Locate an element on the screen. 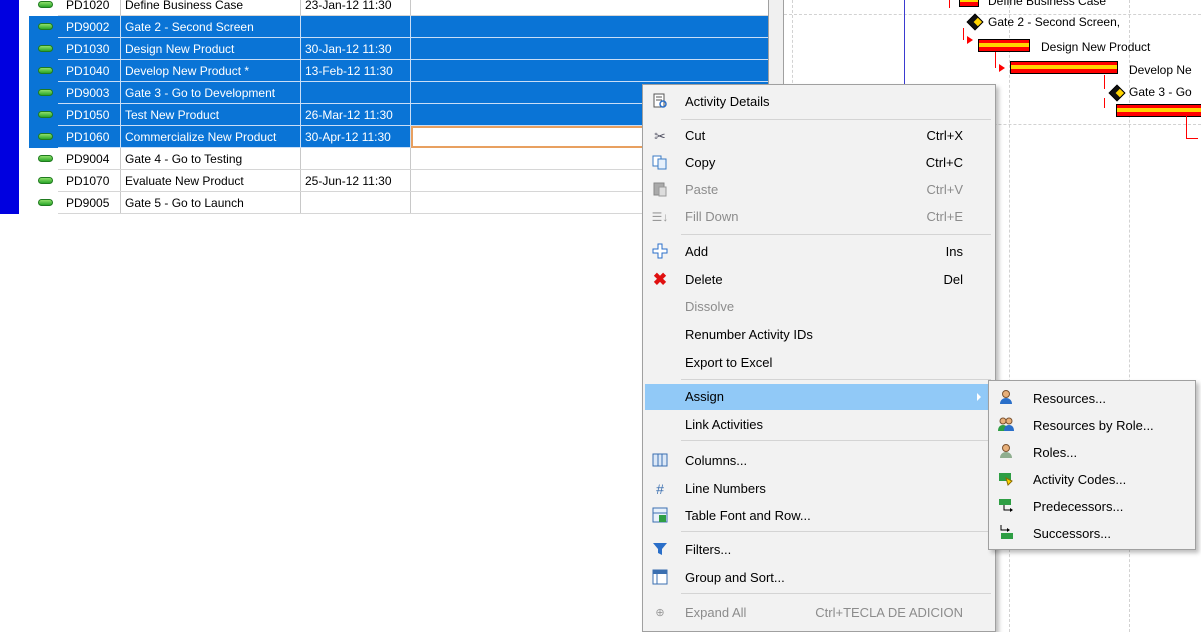  gantt-milestone-gate2 is located at coordinates (975, 22).